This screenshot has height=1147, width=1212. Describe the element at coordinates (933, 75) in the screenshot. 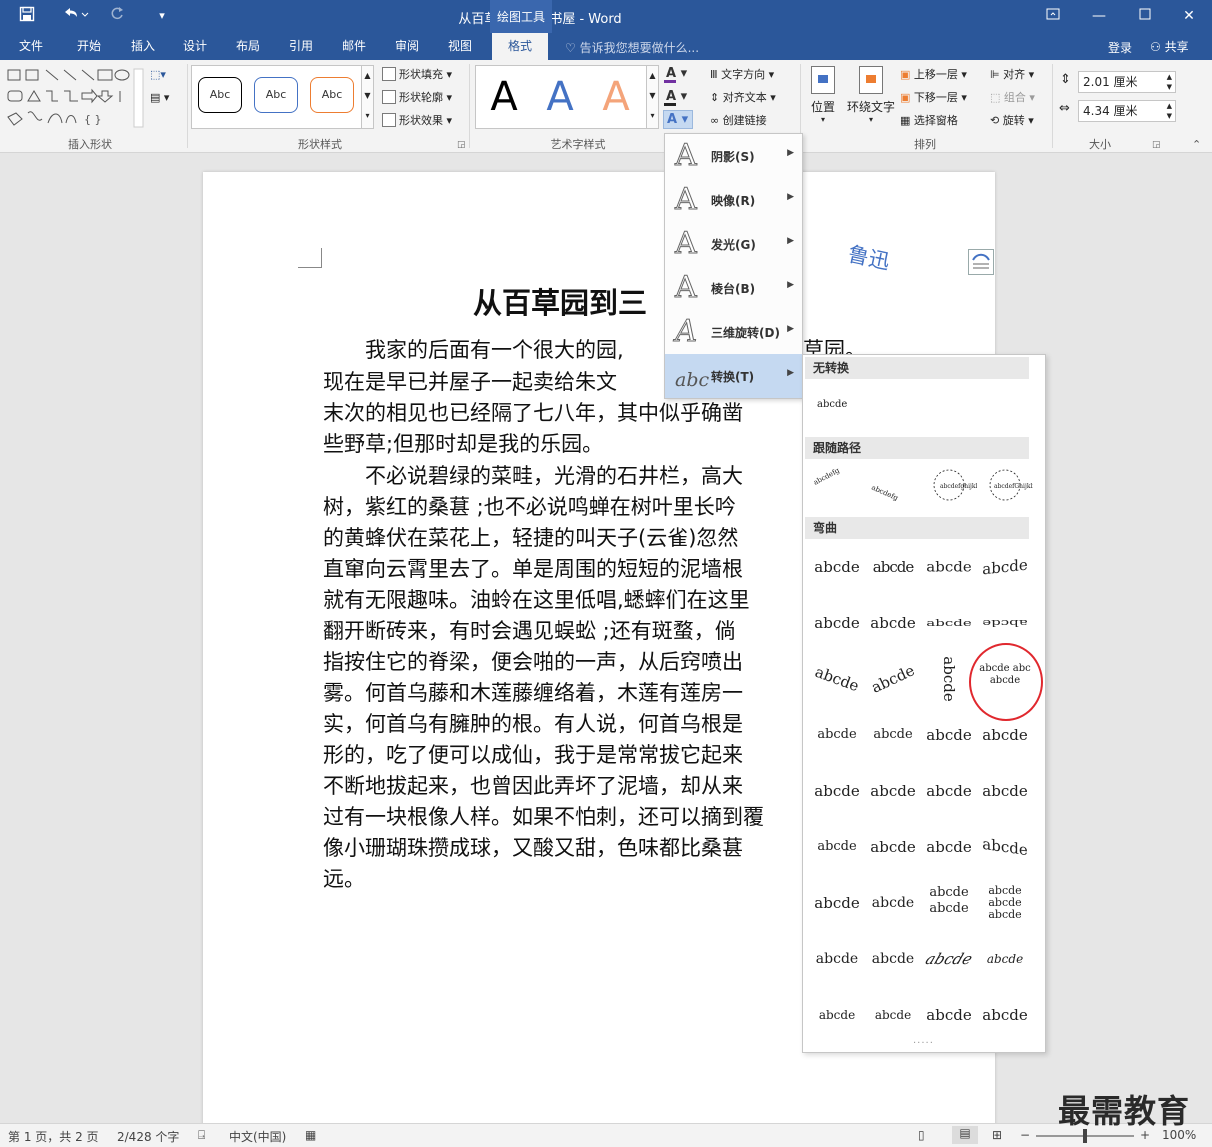

I see `bring-forward-button: ▣ 上移一层 ▾` at that location.